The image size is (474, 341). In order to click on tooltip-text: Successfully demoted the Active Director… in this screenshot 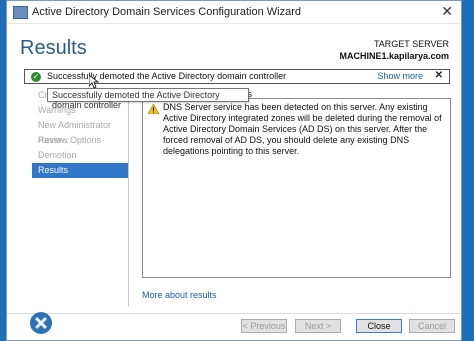, I will do `click(136, 100)`.